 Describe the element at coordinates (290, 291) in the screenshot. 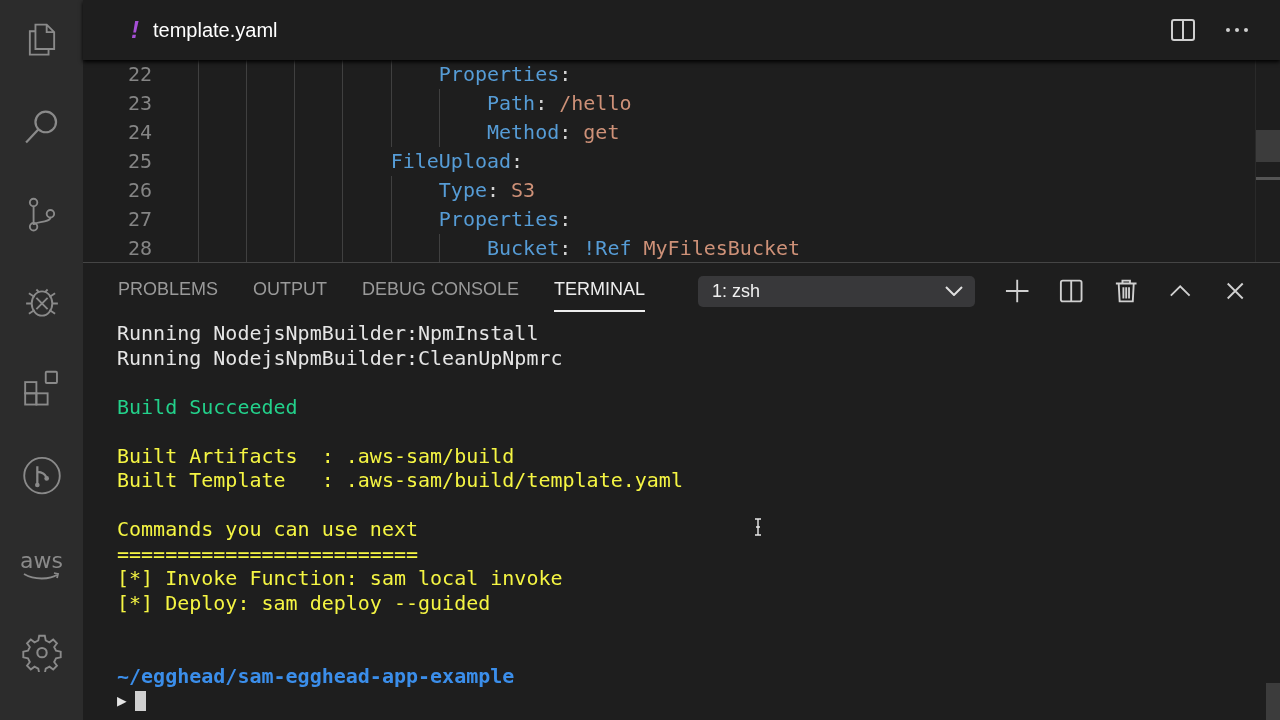

I see `panel-tab: OUTPUT` at that location.